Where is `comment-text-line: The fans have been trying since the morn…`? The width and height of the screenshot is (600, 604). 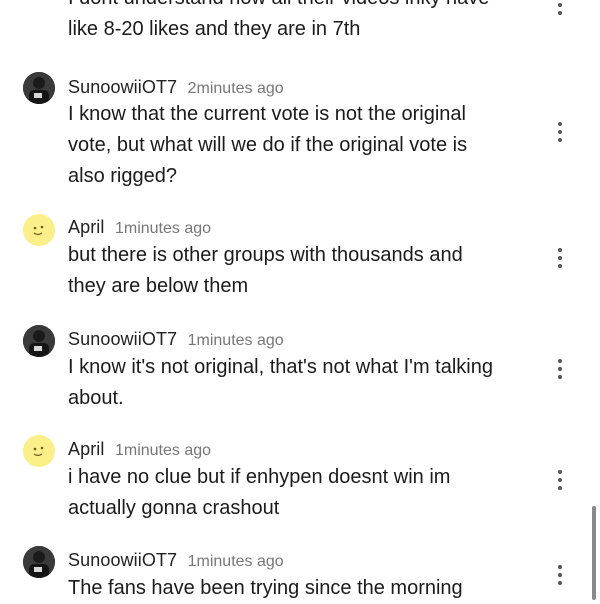 comment-text-line: The fans have been trying since the morn… is located at coordinates (265, 588).